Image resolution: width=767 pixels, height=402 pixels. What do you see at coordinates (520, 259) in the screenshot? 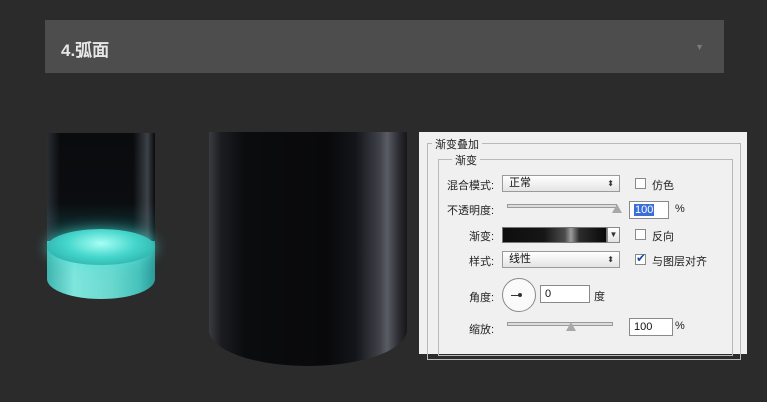
I see `style-value: 线性` at bounding box center [520, 259].